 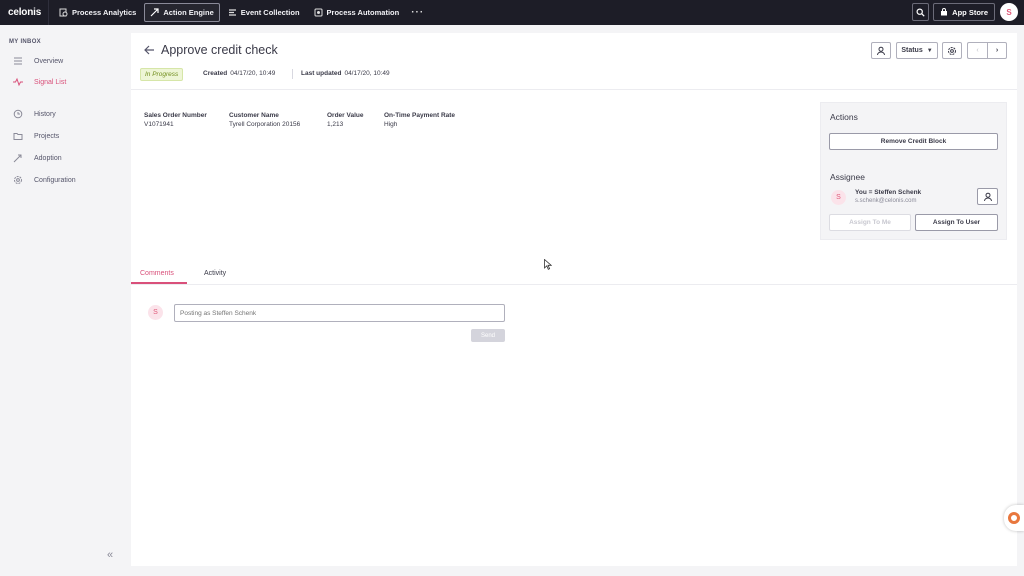 What do you see at coordinates (25, 42) in the screenshot?
I see `sidebar-header: MY INBOX` at bounding box center [25, 42].